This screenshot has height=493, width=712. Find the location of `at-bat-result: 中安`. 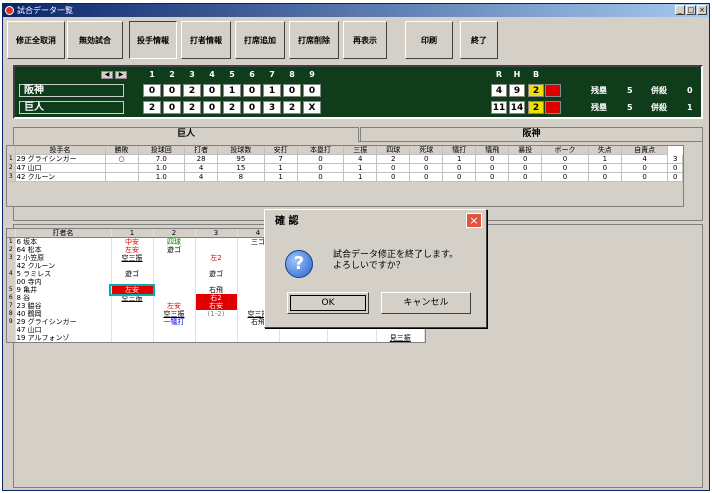

at-bat-result: 中安 is located at coordinates (132, 241).